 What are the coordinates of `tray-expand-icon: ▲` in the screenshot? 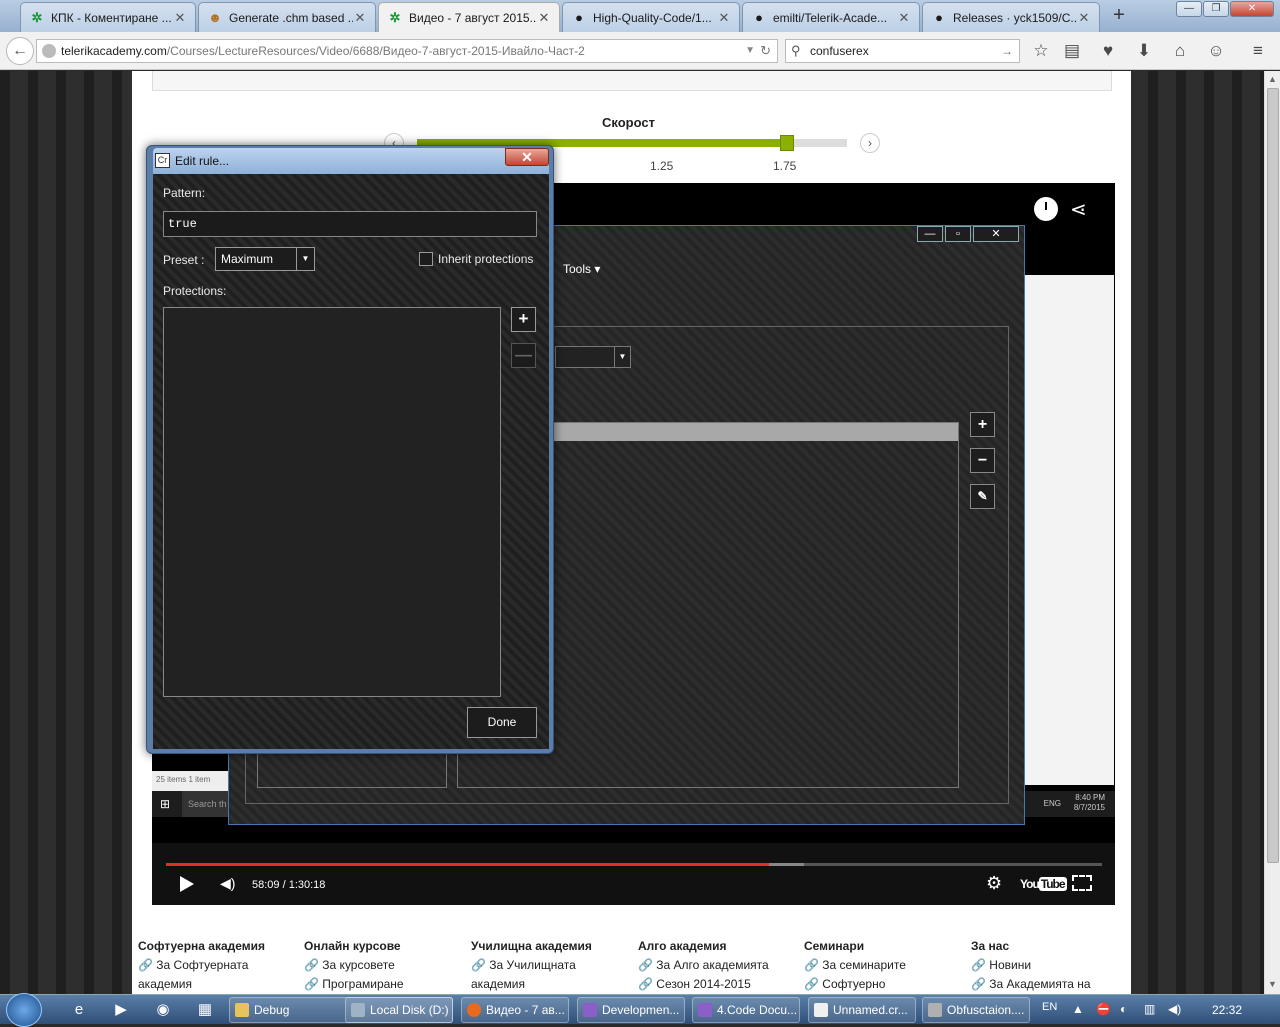 It's located at (1078, 1009).